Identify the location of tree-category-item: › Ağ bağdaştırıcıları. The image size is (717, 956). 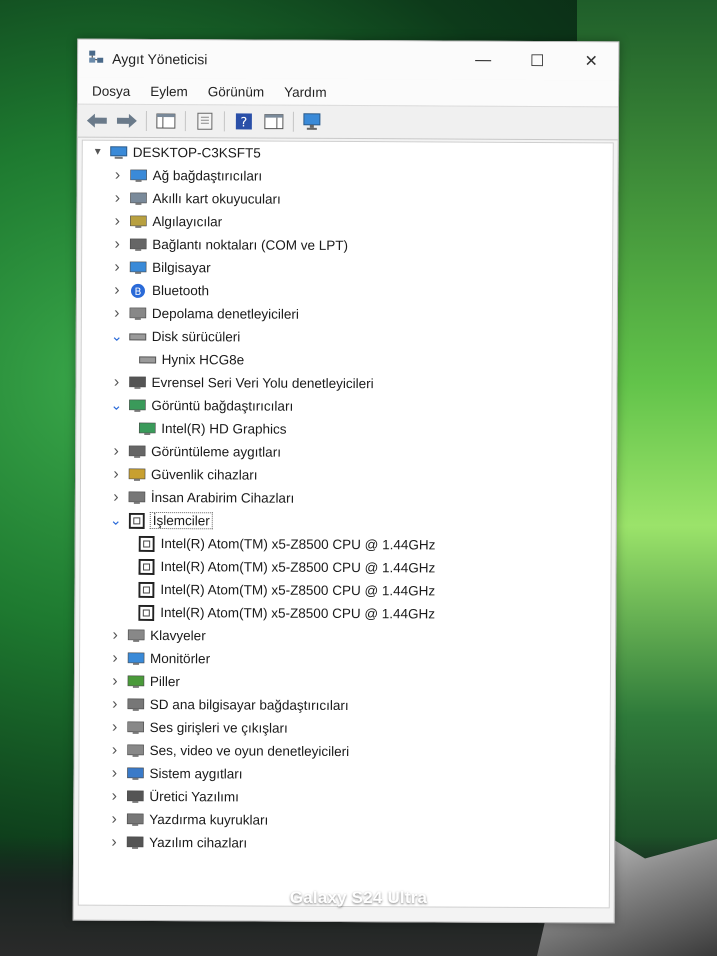
(348, 177).